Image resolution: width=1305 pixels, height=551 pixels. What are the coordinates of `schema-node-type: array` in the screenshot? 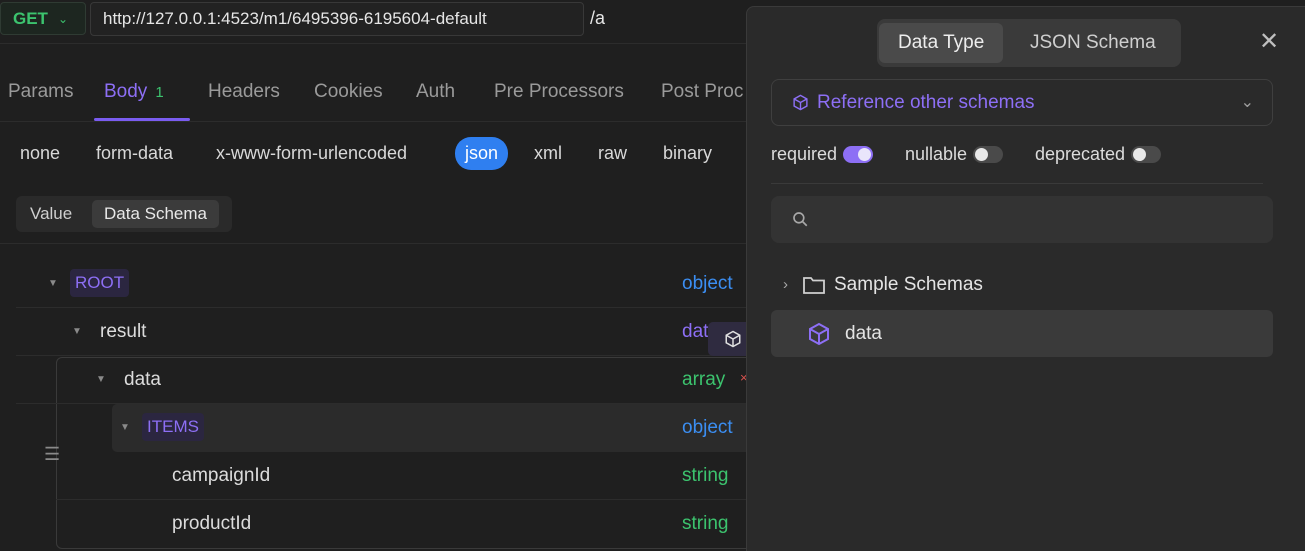 It's located at (703, 380).